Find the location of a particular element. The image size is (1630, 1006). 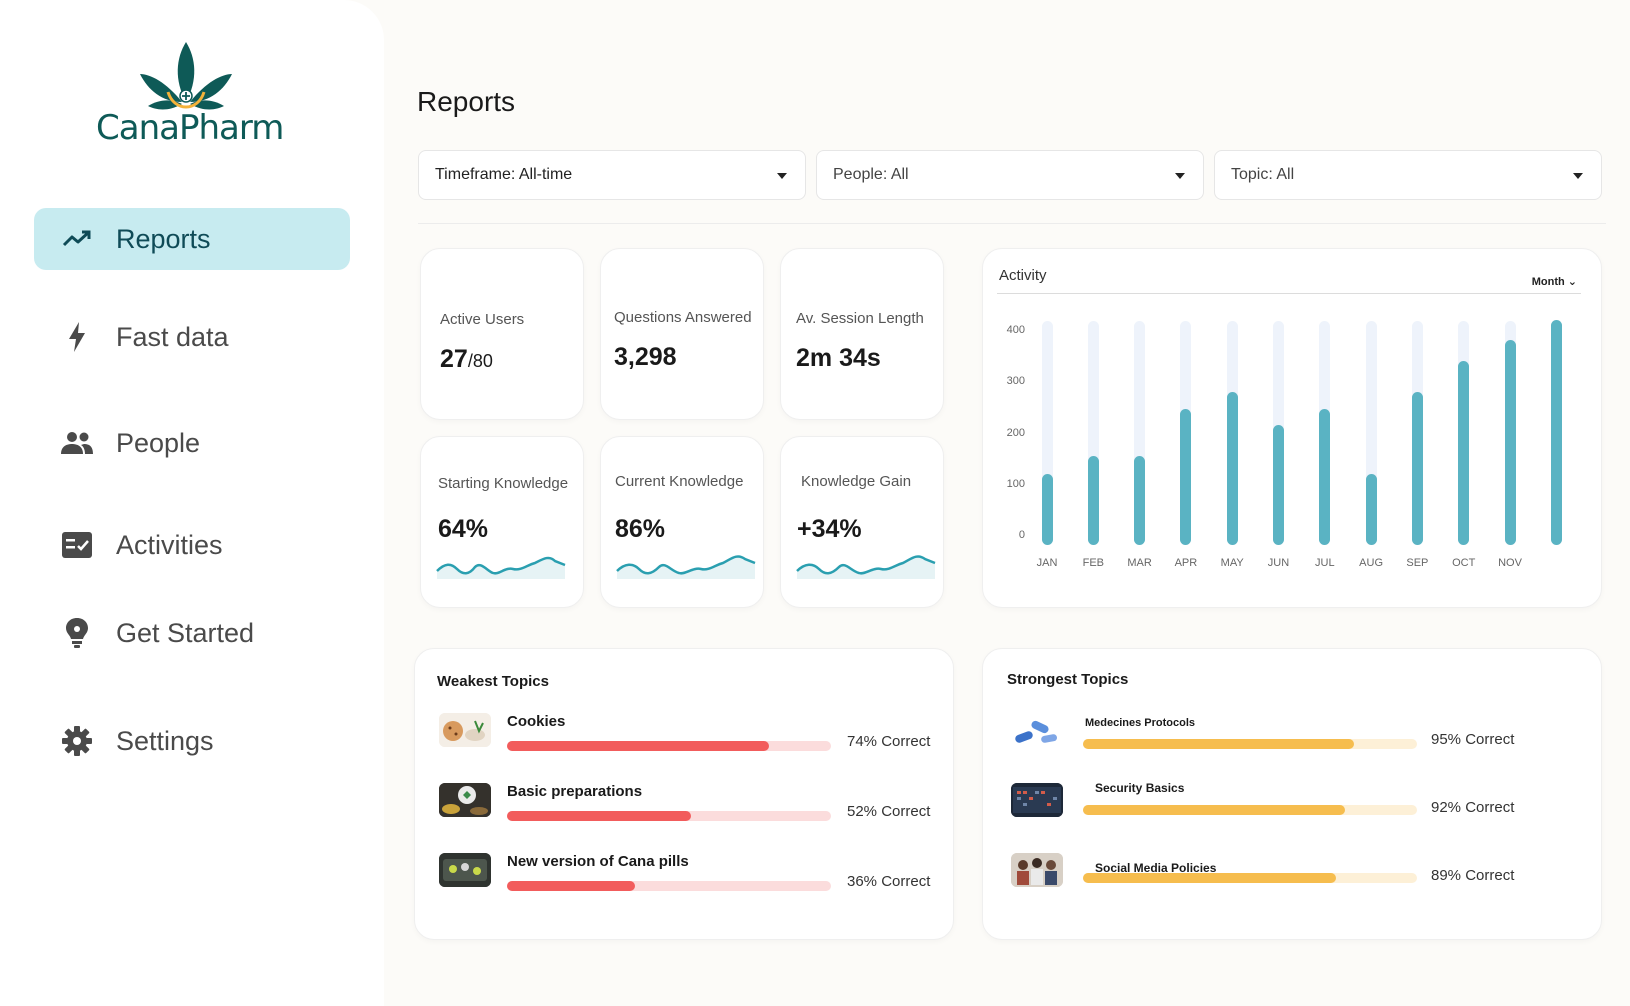

bar-jan is located at coordinates (1047, 509).